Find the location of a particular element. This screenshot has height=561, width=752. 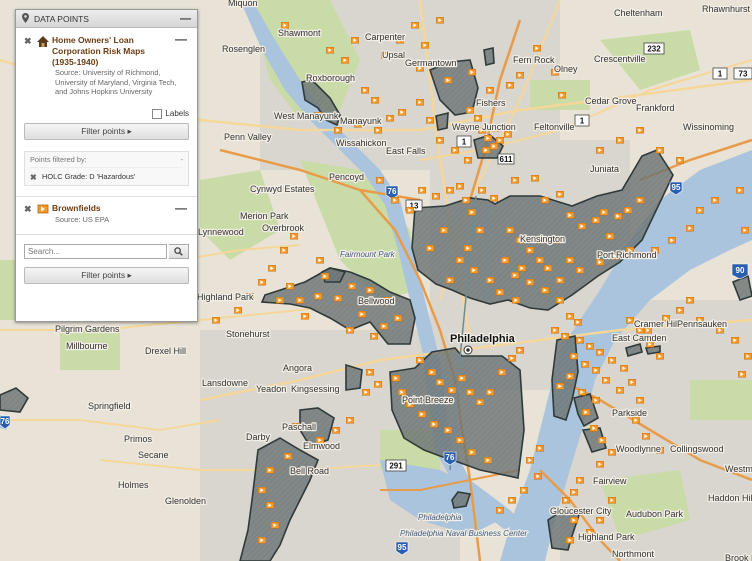

panel-header: DATA POINTS — is located at coordinates (106, 19).